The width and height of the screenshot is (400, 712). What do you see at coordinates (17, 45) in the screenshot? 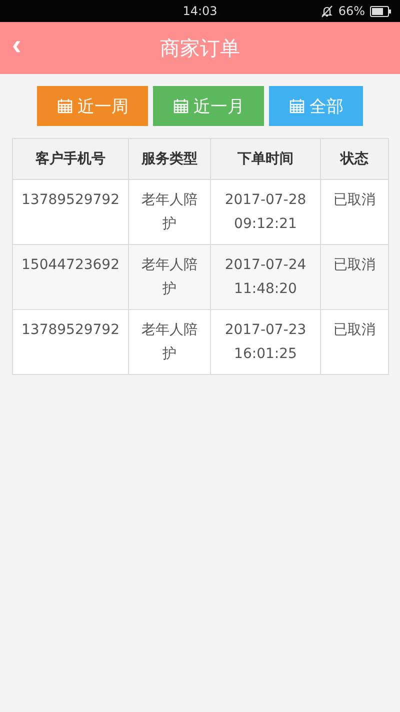
I see `back-button: ‹` at bounding box center [17, 45].